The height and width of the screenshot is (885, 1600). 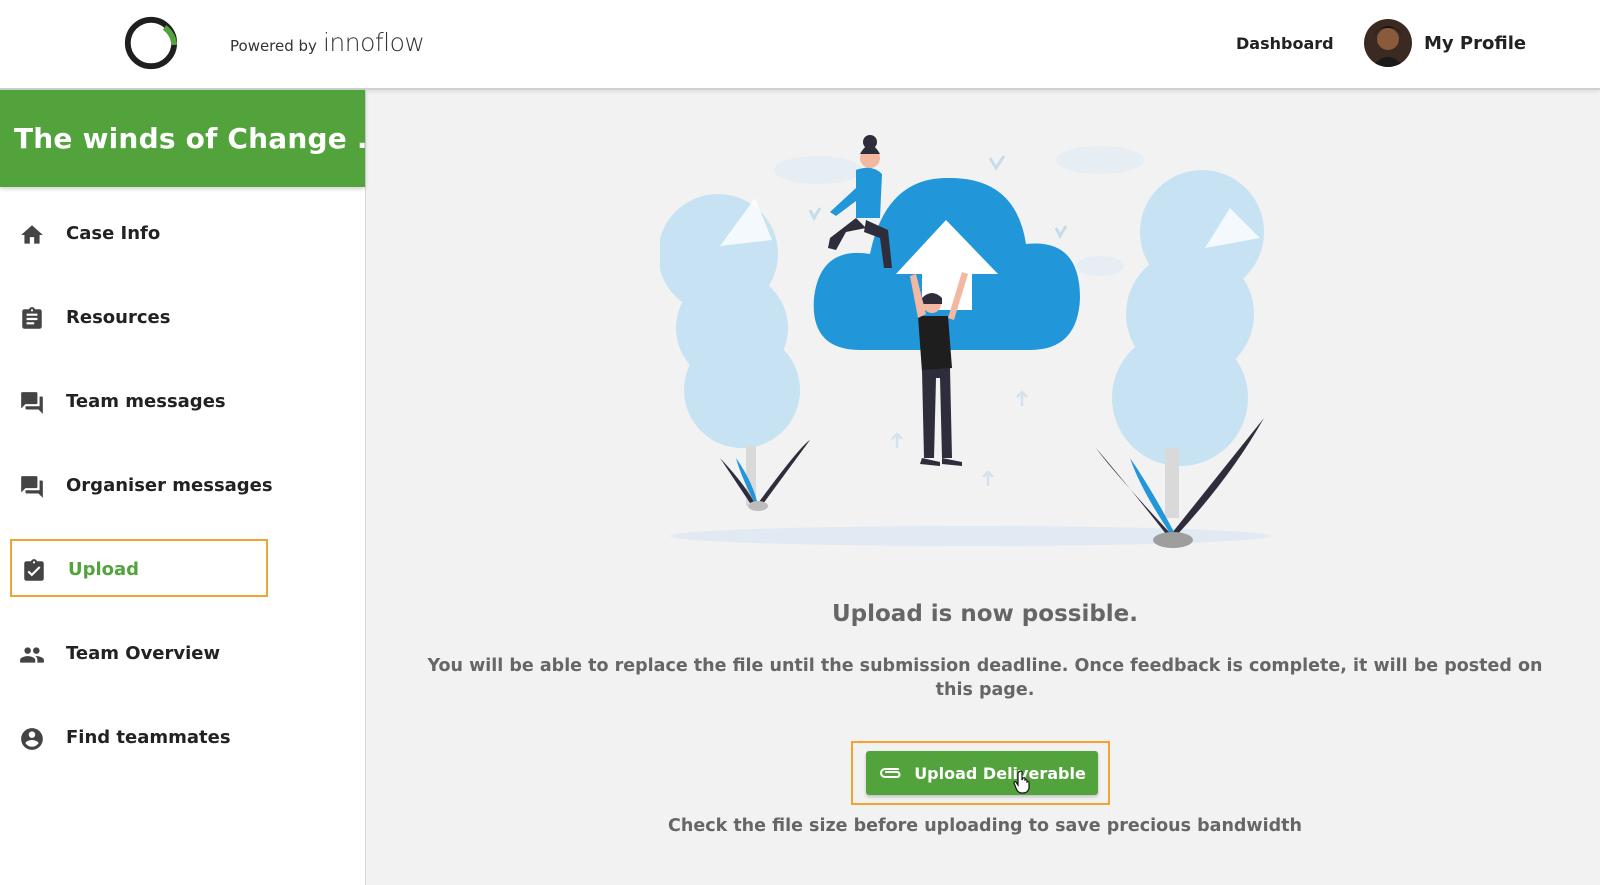 What do you see at coordinates (1475, 43) in the screenshot?
I see `my-profile-label: My Profile` at bounding box center [1475, 43].